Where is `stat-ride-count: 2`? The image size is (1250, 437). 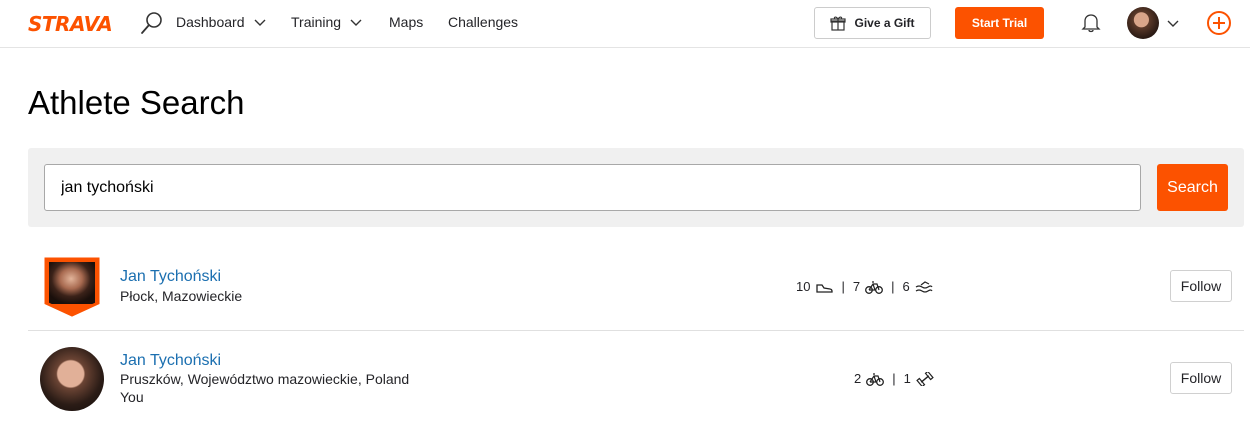 stat-ride-count: 2 is located at coordinates (858, 378).